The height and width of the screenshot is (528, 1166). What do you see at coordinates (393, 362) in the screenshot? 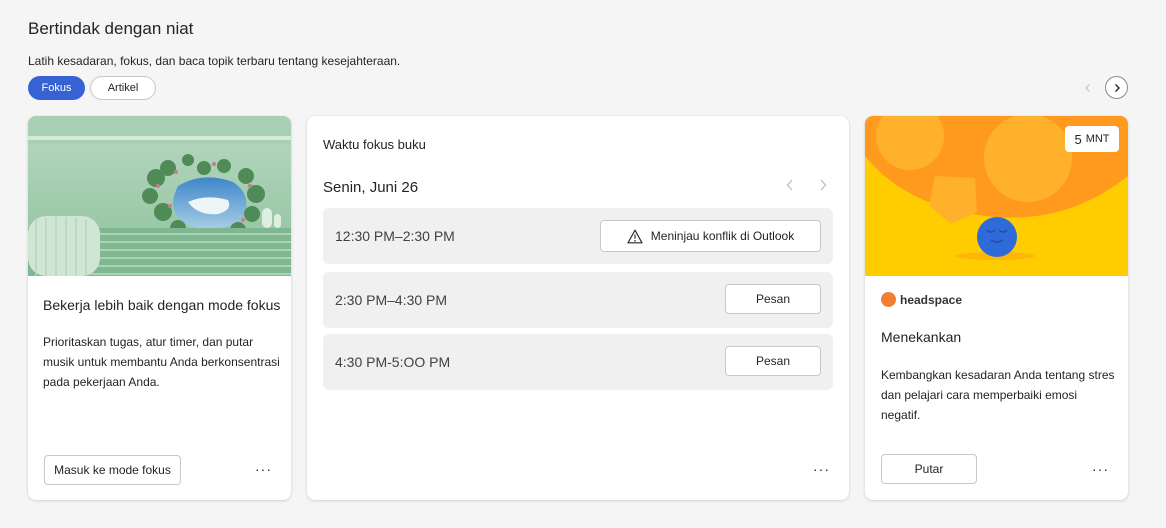
I see `slot-time: 4:30 PM-5:OO PM` at bounding box center [393, 362].